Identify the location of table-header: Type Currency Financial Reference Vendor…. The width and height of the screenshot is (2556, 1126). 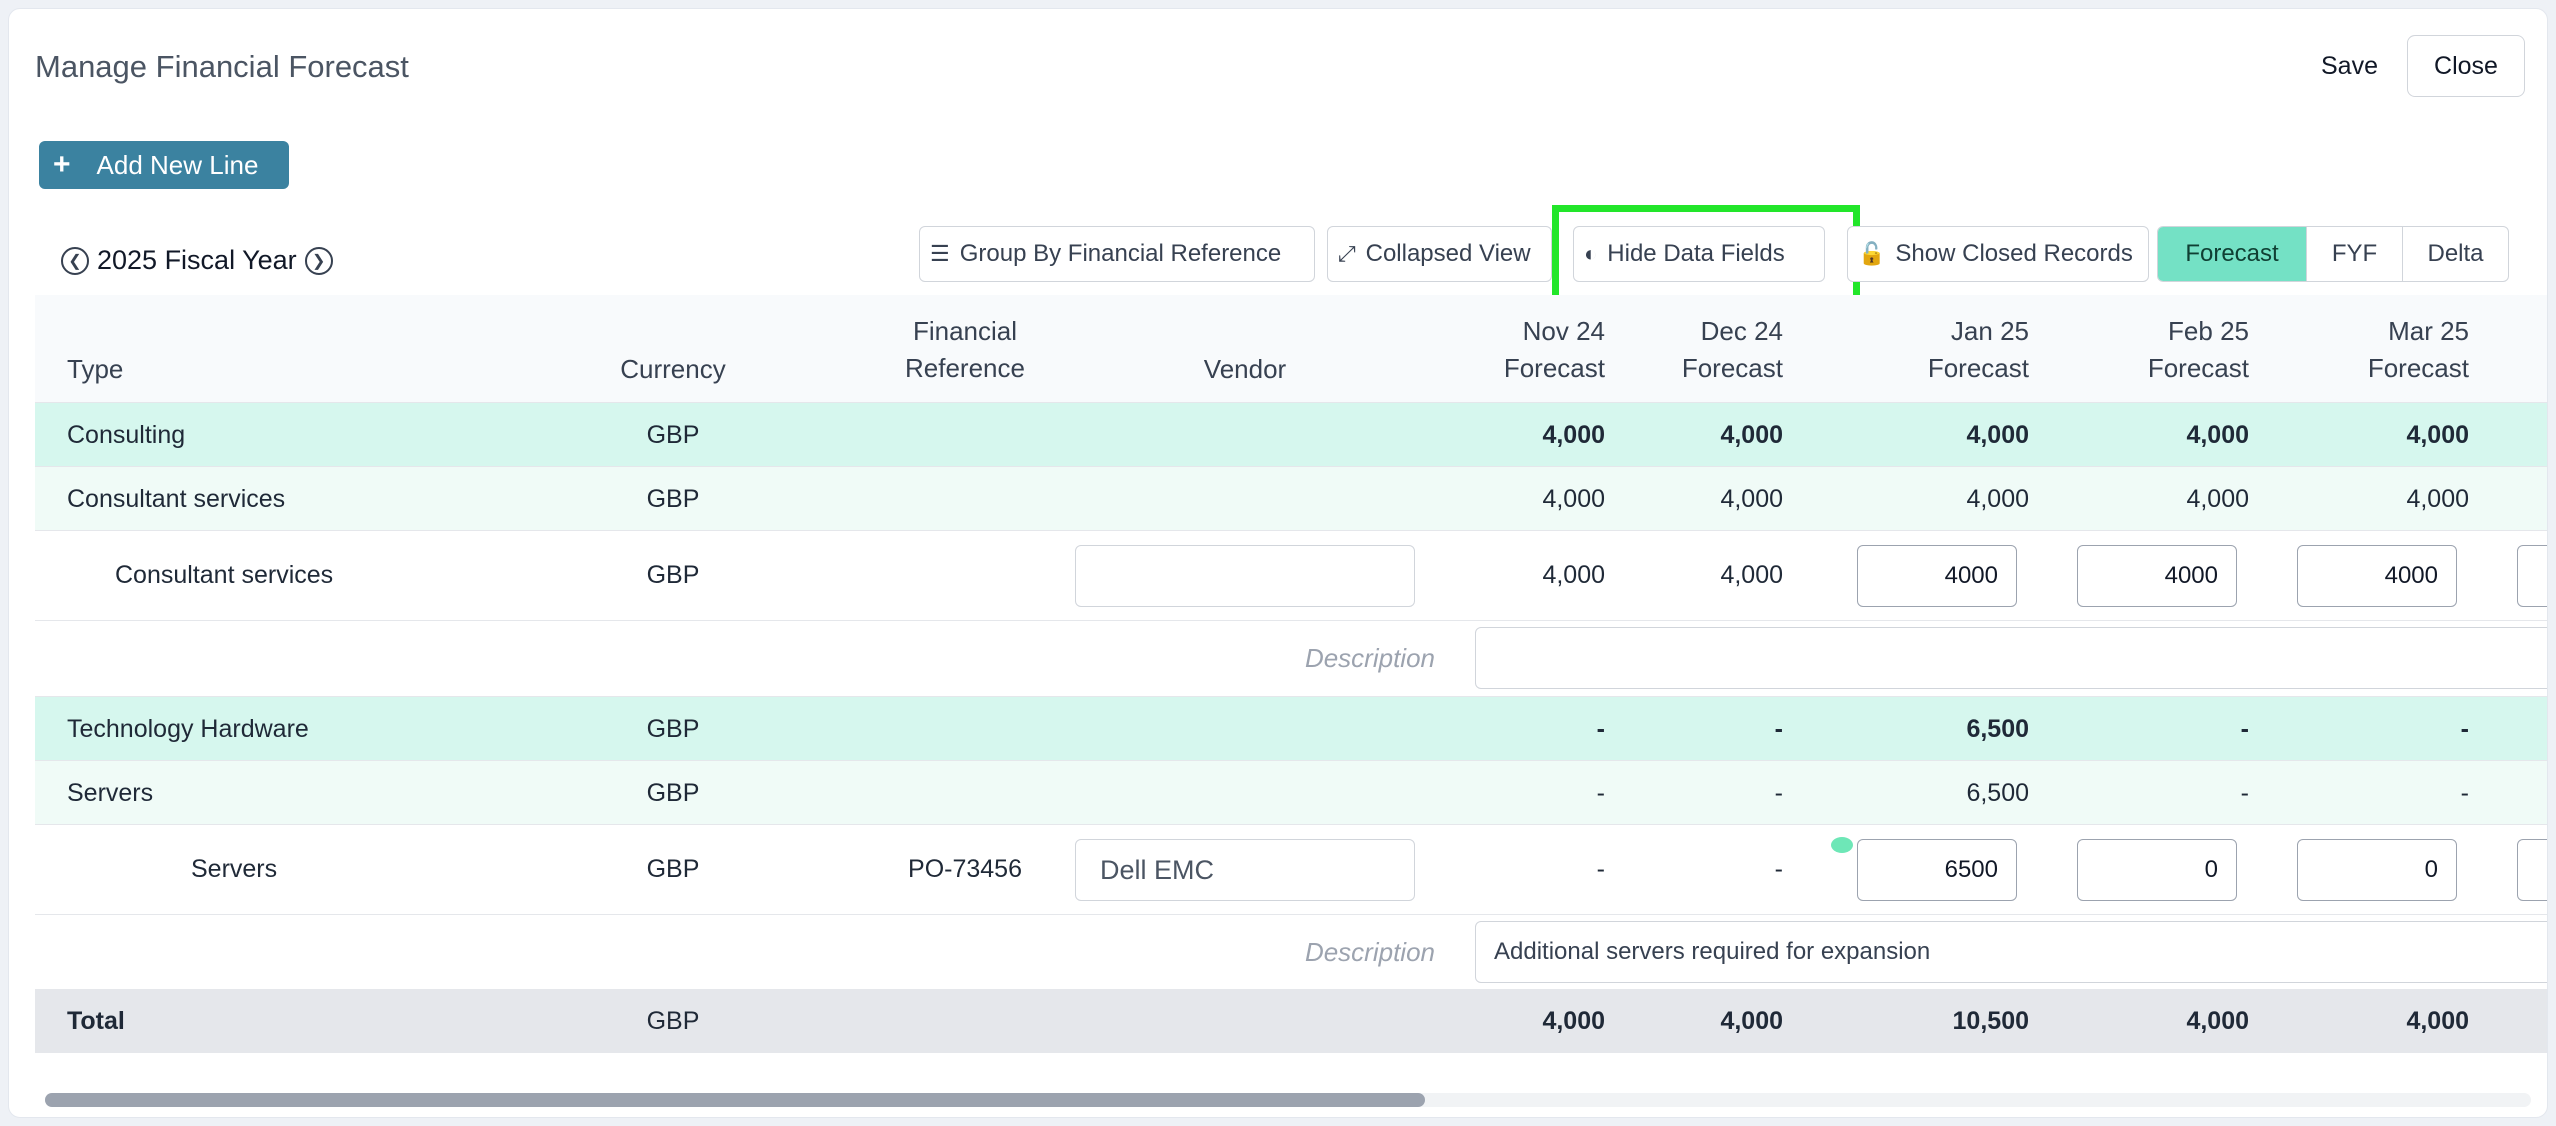
(1291, 349).